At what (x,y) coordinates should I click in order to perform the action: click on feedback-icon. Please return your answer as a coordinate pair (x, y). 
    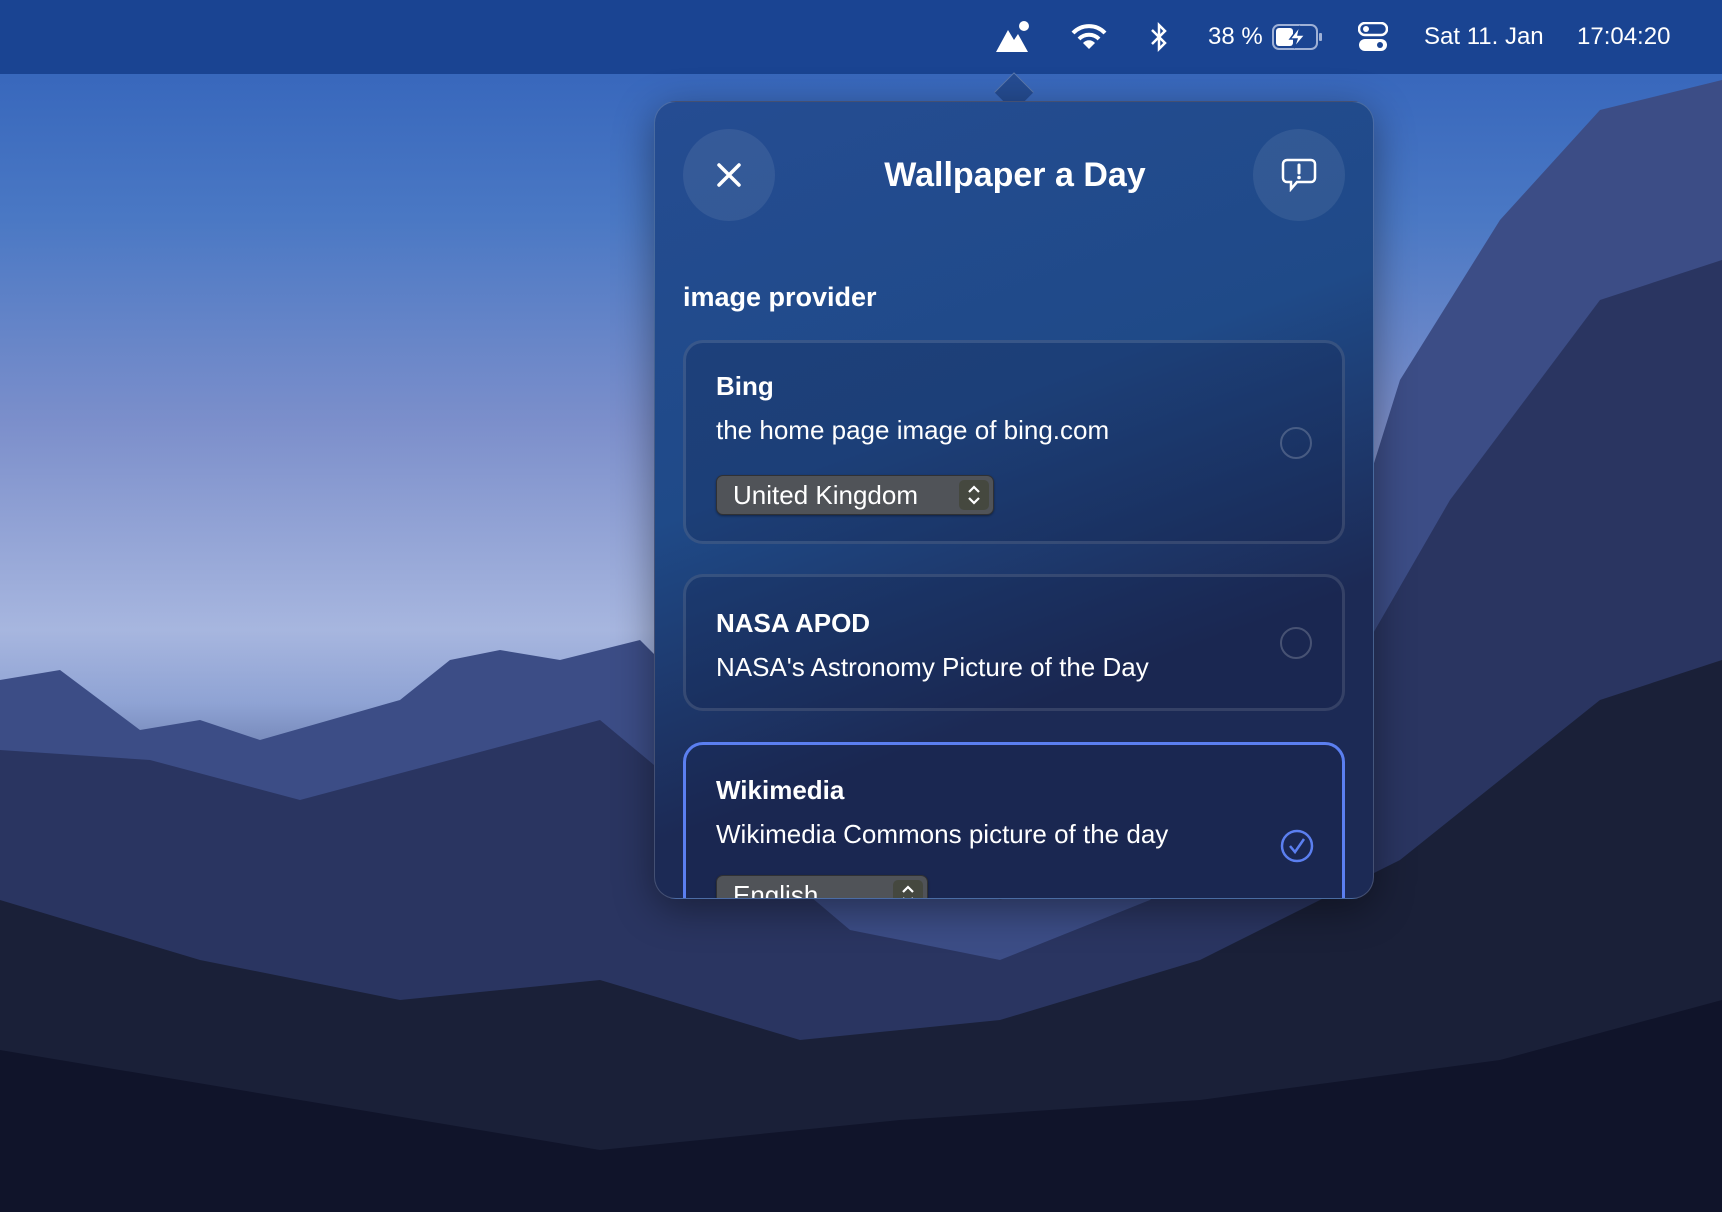
    Looking at the image, I should click on (1299, 175).